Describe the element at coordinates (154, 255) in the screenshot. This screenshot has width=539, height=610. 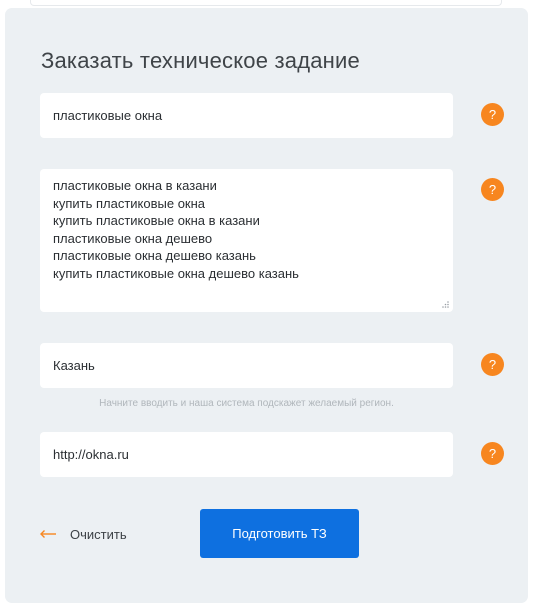
I see `phrase-line: пластиковые окна дешево казань` at that location.